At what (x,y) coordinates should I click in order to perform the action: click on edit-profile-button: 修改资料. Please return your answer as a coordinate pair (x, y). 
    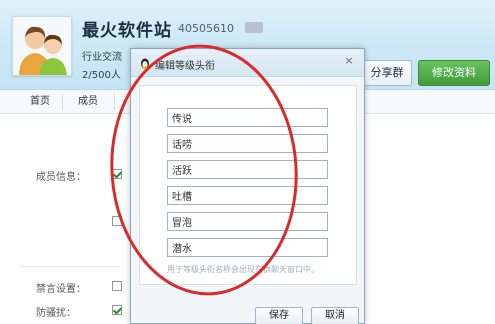
    Looking at the image, I should click on (454, 73).